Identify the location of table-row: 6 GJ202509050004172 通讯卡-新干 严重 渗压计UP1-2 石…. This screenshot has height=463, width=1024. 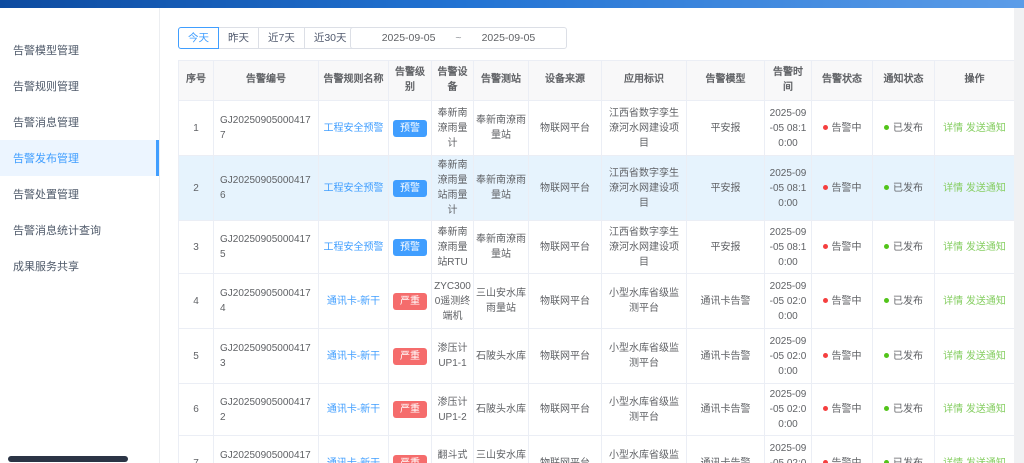
(596, 409).